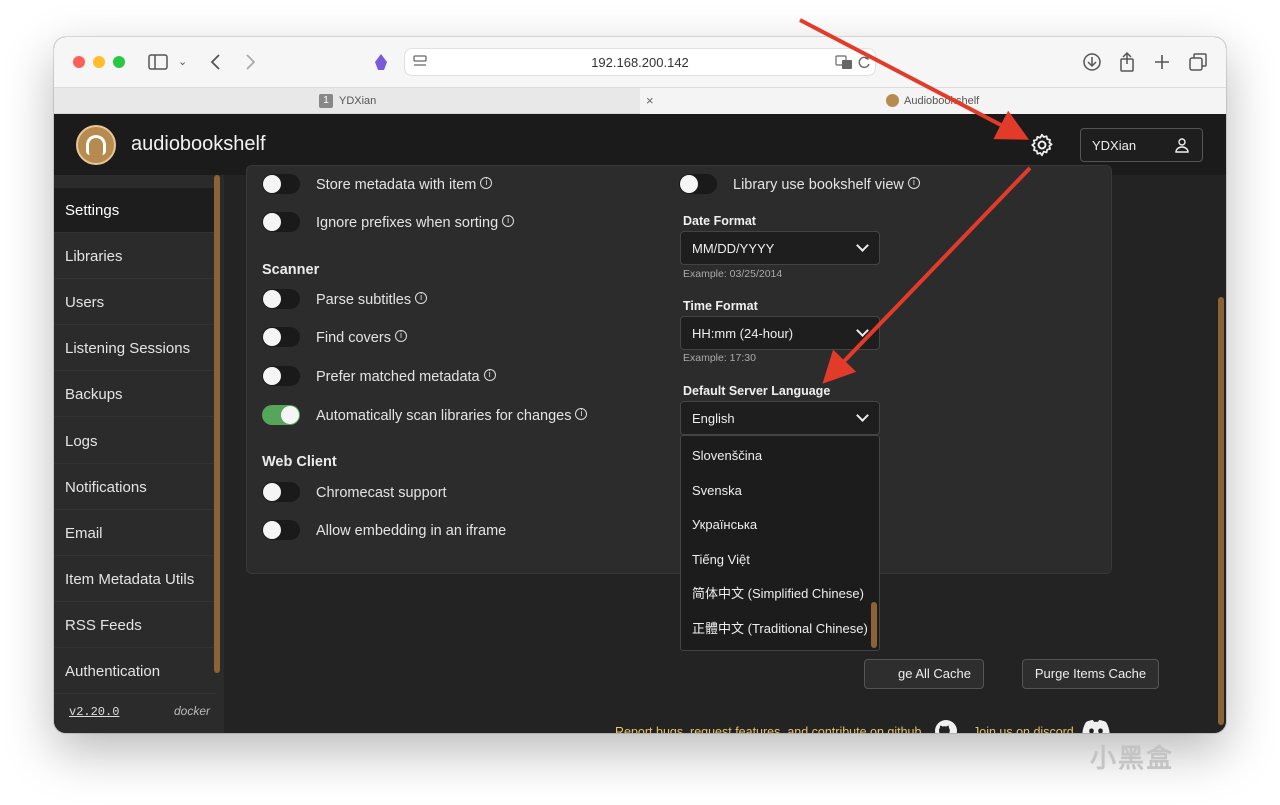 The image size is (1280, 805). Describe the element at coordinates (158, 62) in the screenshot. I see `sidebar-toggle-icon` at that location.